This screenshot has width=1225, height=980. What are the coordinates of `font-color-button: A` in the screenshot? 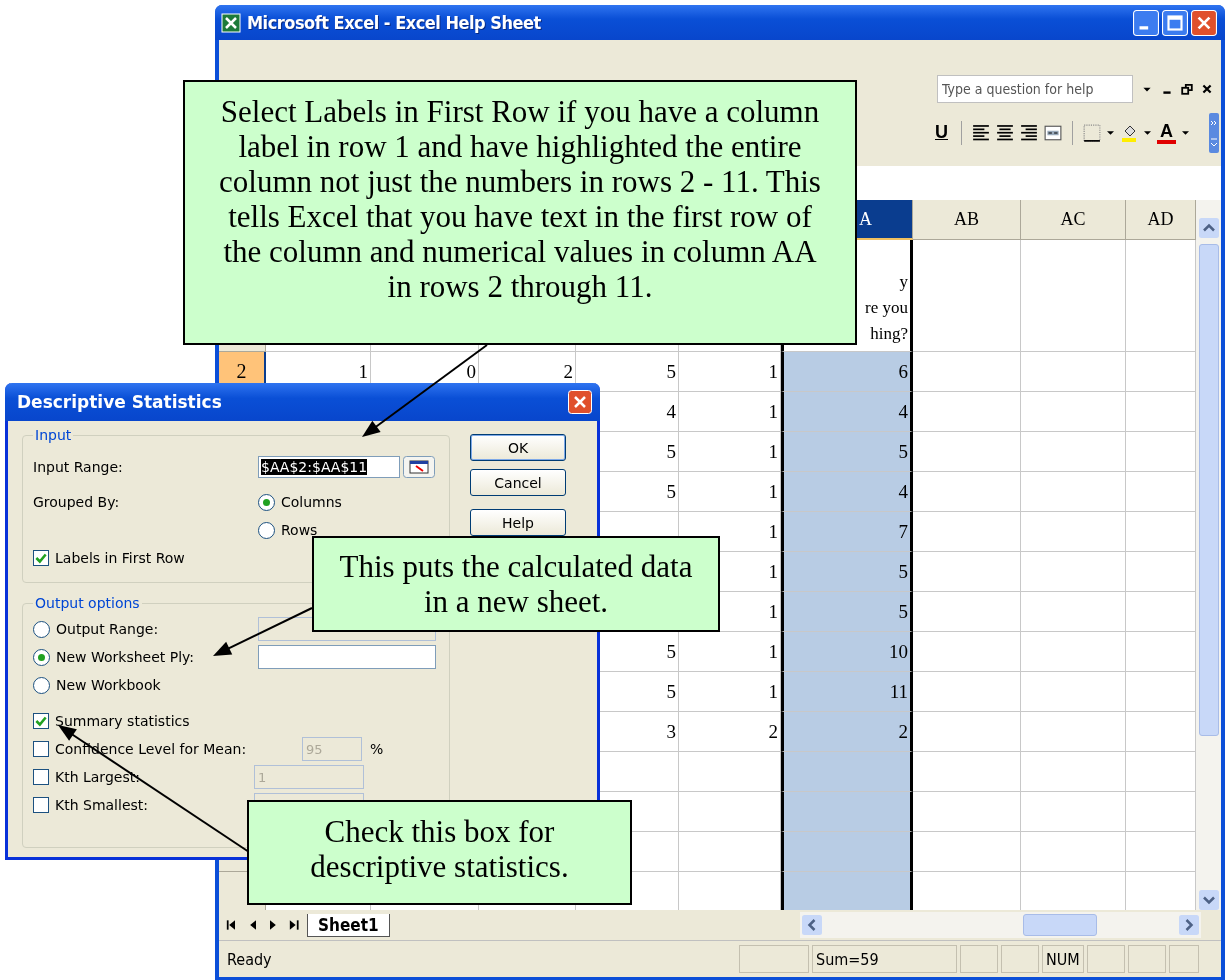 It's located at (1166, 132).